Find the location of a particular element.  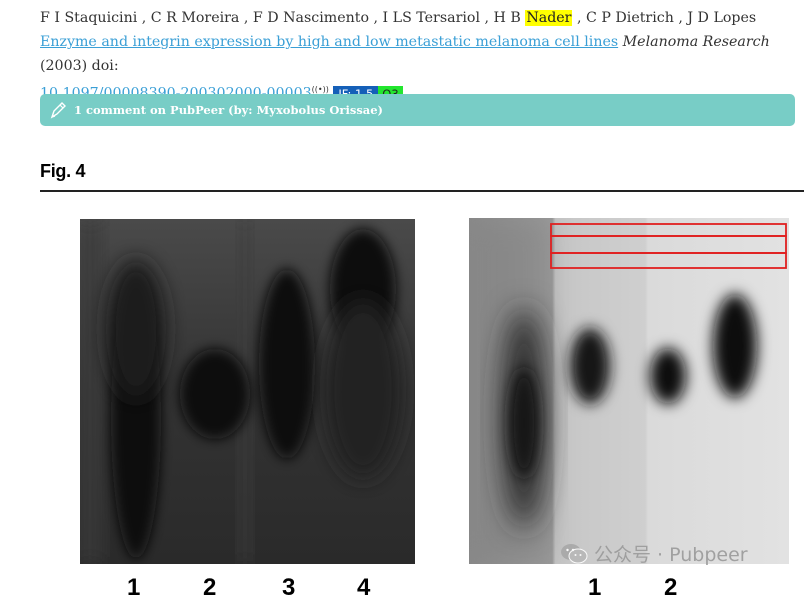

watermark-text: 公众号 · Pubpeer is located at coordinates (671, 555).